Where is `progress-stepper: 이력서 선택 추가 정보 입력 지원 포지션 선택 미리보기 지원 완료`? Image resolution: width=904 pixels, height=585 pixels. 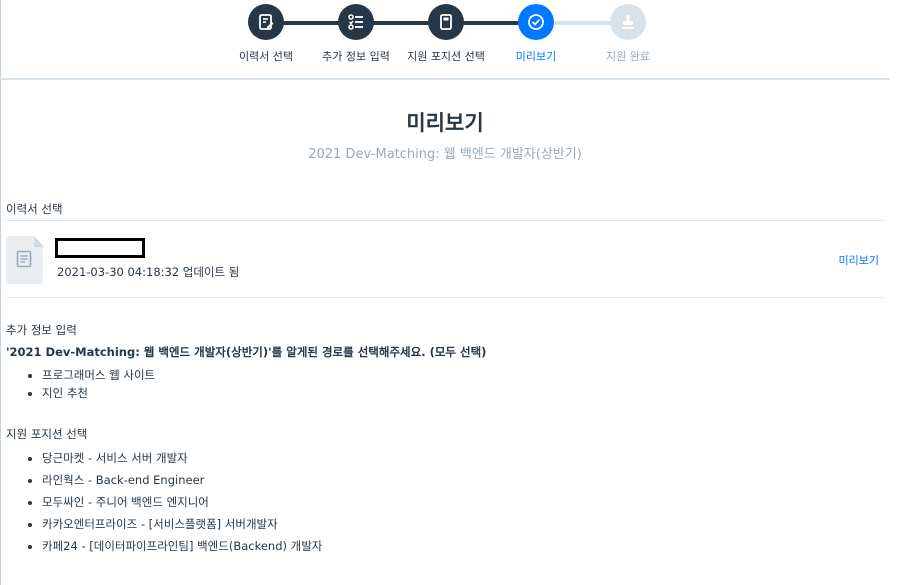
progress-stepper: 이력서 선택 추가 정보 입력 지원 포지션 선택 미리보기 지원 완료 is located at coordinates (445, 40).